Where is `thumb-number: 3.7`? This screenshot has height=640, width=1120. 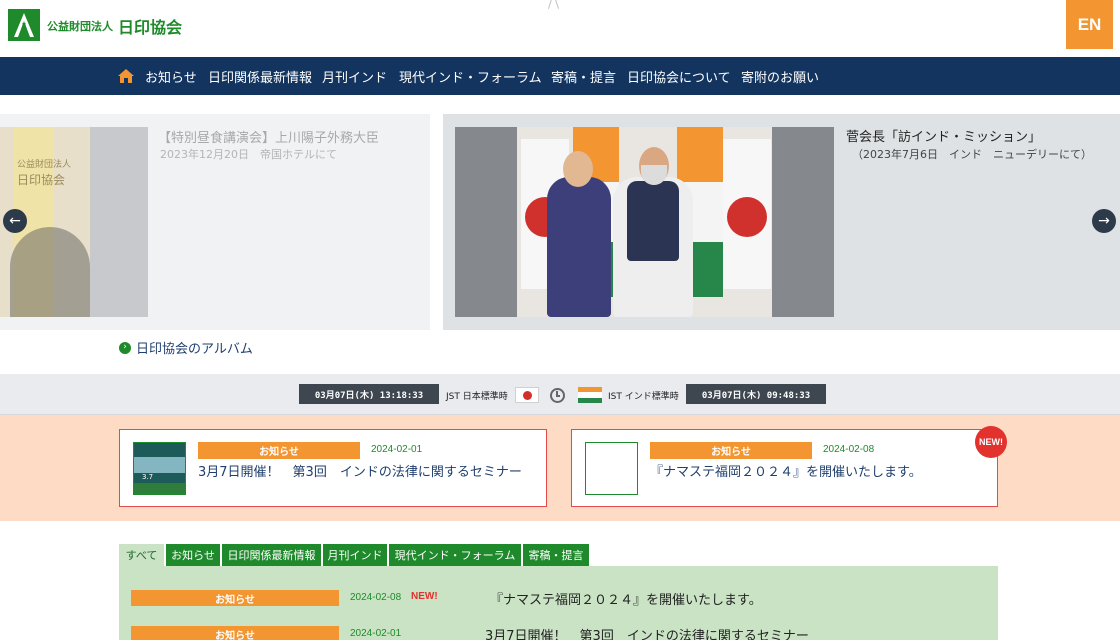 thumb-number: 3.7 is located at coordinates (148, 477).